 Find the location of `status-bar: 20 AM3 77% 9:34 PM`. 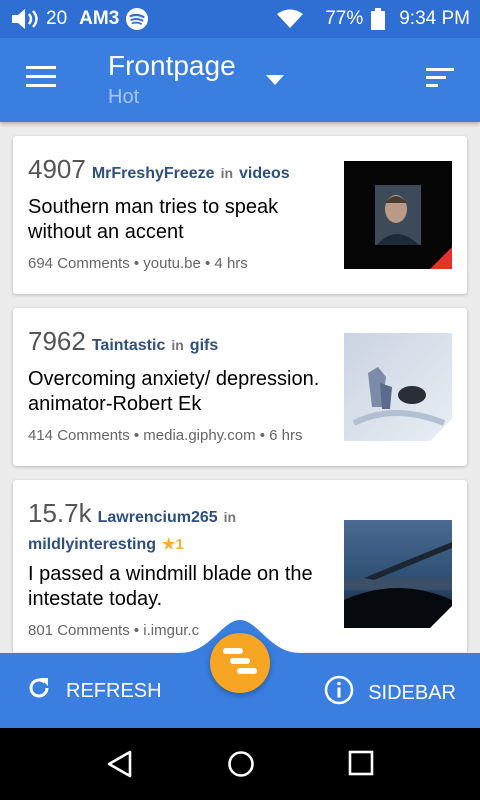

status-bar: 20 AM3 77% 9:34 PM is located at coordinates (240, 19).